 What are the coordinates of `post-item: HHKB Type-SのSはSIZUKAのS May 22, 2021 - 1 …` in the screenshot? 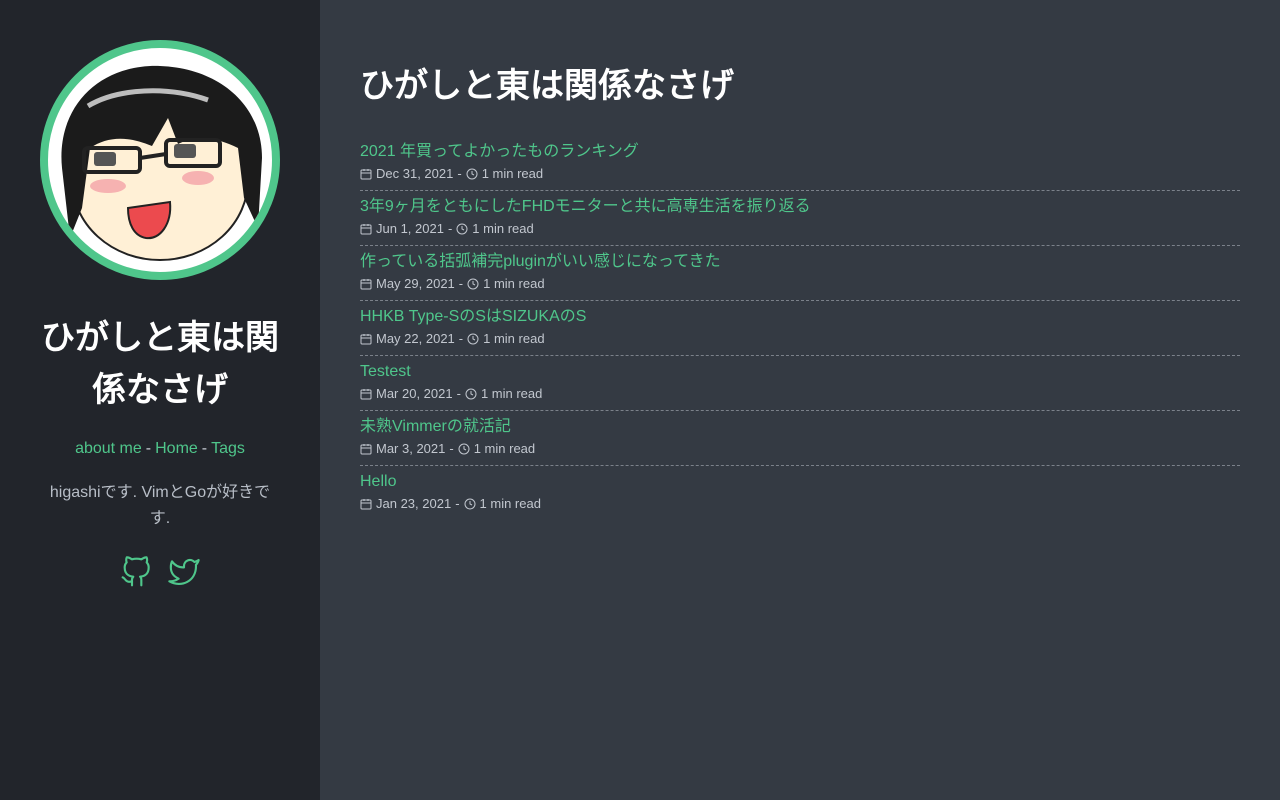 It's located at (800, 328).